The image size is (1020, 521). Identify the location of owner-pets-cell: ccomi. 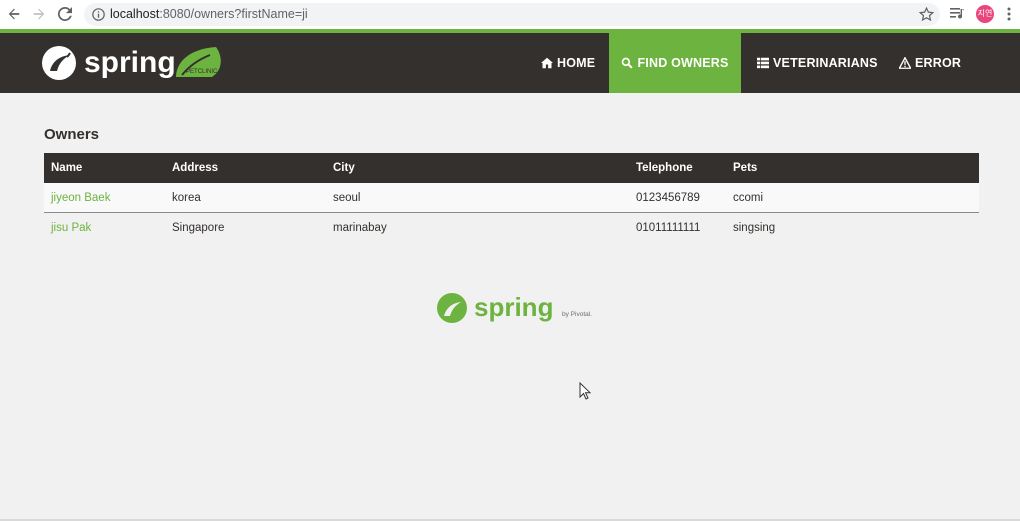
(852, 198).